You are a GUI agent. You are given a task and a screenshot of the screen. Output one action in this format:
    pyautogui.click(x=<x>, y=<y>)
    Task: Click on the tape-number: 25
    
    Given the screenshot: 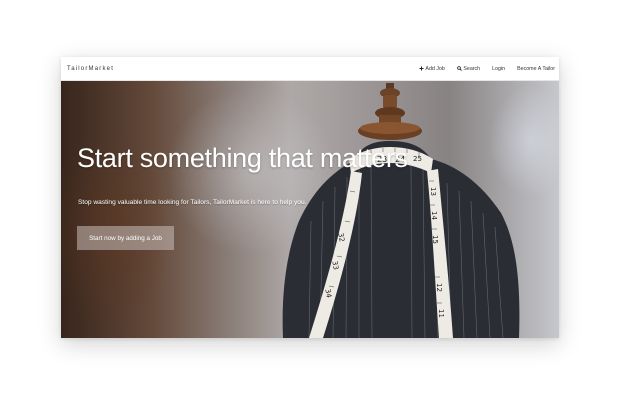 What is the action you would take?
    pyautogui.click(x=417, y=159)
    